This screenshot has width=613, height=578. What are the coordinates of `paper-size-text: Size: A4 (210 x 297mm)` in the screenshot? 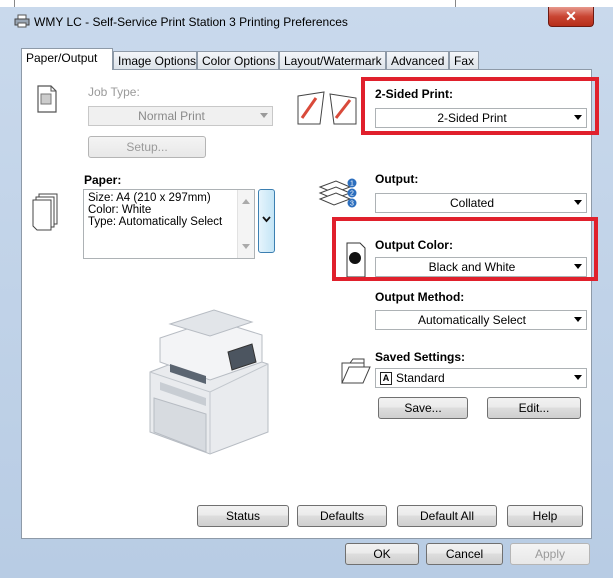 It's located at (149, 198).